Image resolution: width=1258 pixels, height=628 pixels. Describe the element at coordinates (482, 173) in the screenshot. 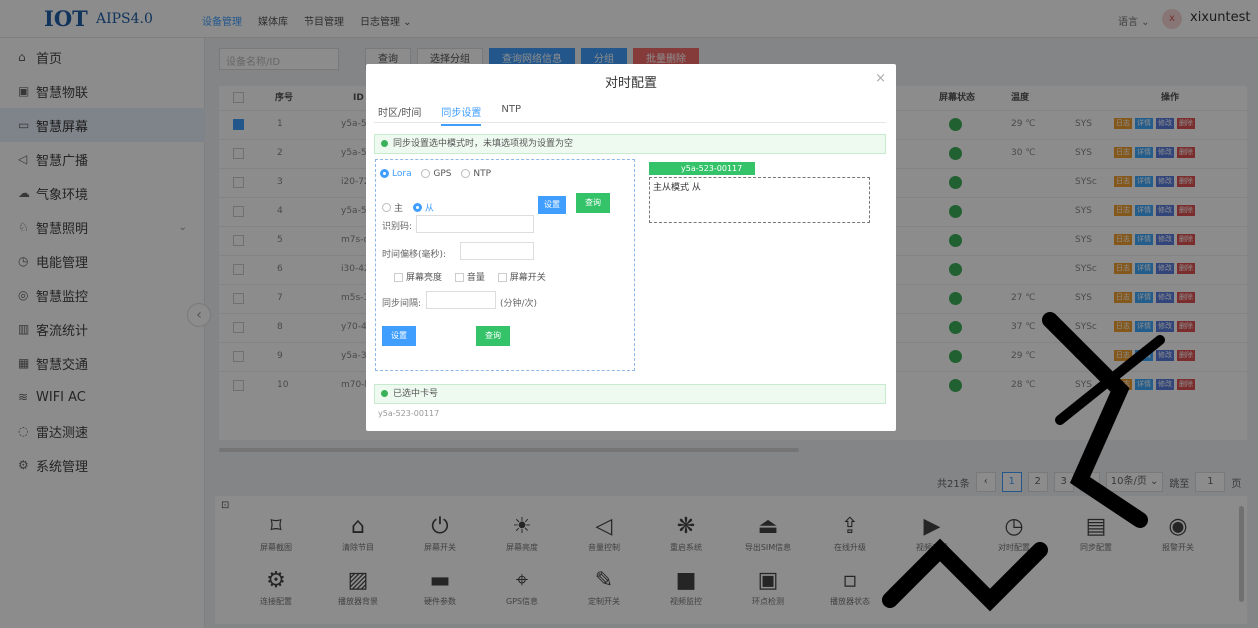

I see `radio-ntp-label: NTP` at that location.